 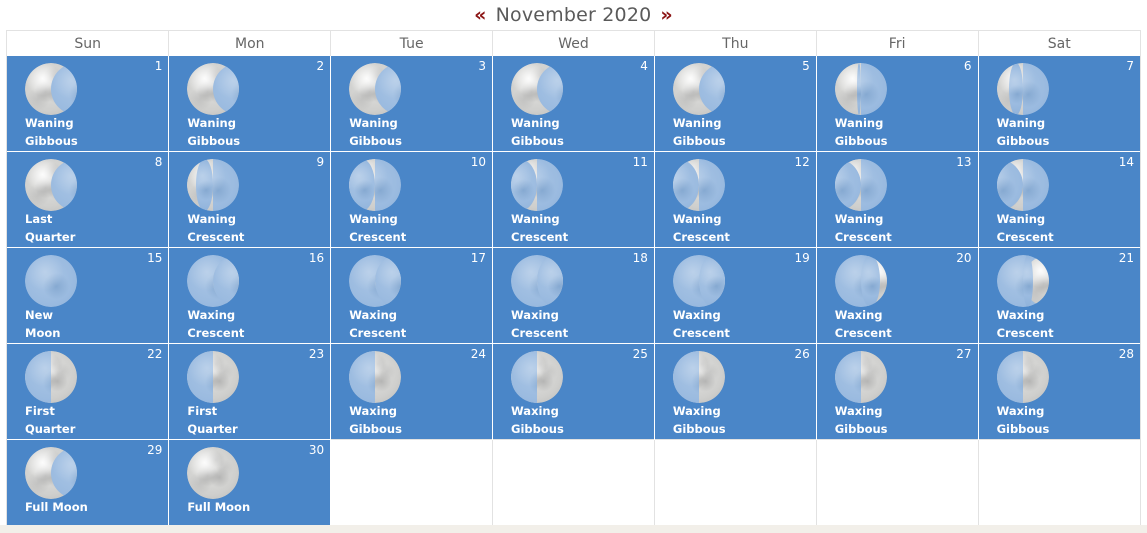 I want to click on calendar-day-cell: 7 Waning Gibbous, so click(x=1059, y=104).